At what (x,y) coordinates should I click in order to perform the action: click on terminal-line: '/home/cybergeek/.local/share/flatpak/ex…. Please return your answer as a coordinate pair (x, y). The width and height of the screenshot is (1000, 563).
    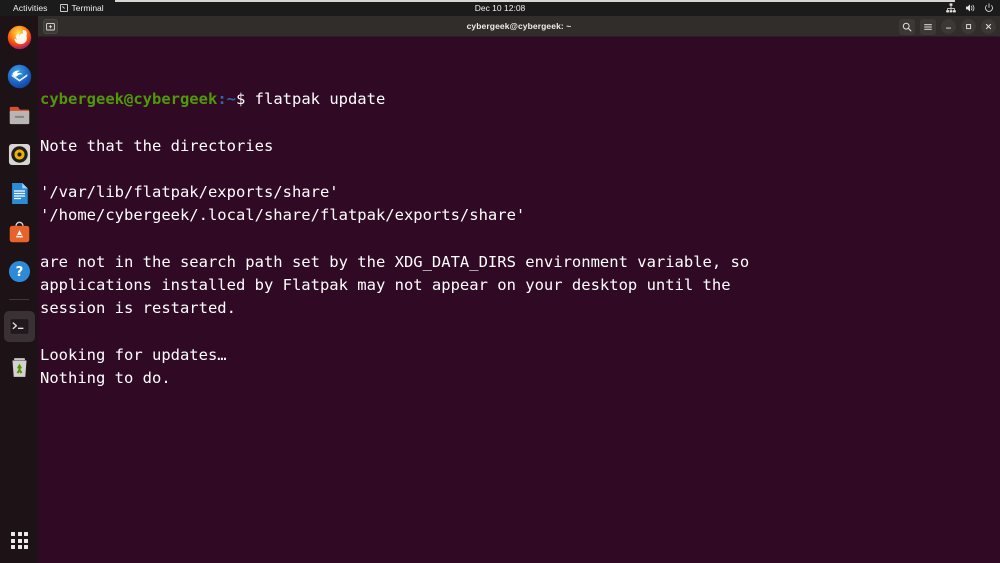
    Looking at the image, I should click on (283, 215).